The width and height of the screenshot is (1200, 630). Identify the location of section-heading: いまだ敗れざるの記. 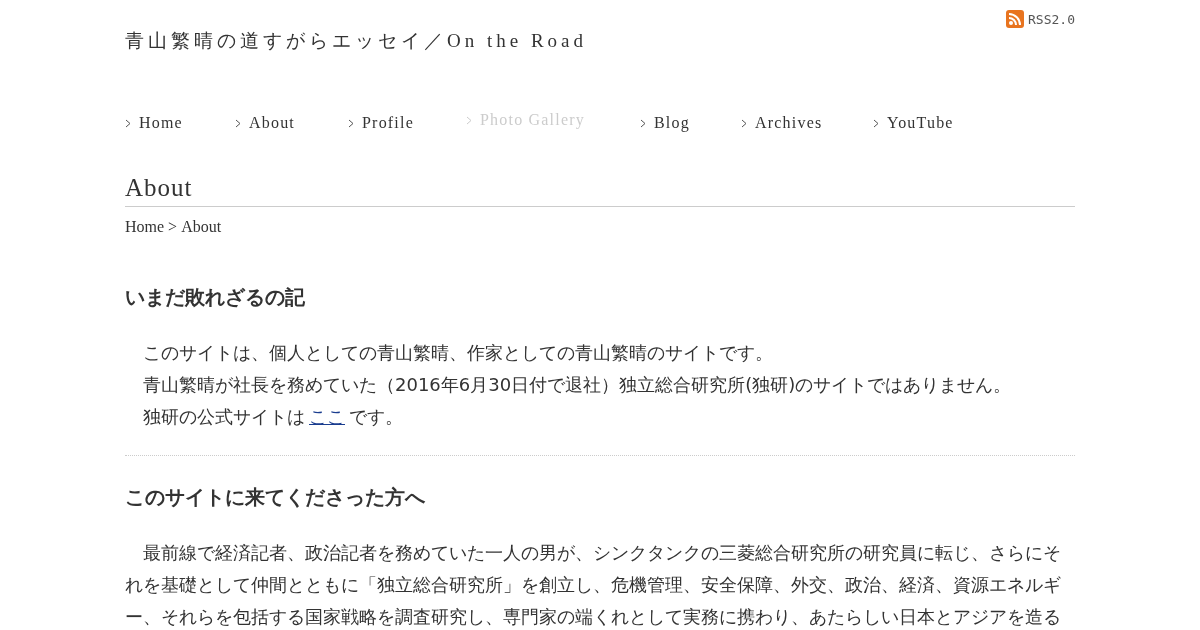
(215, 297).